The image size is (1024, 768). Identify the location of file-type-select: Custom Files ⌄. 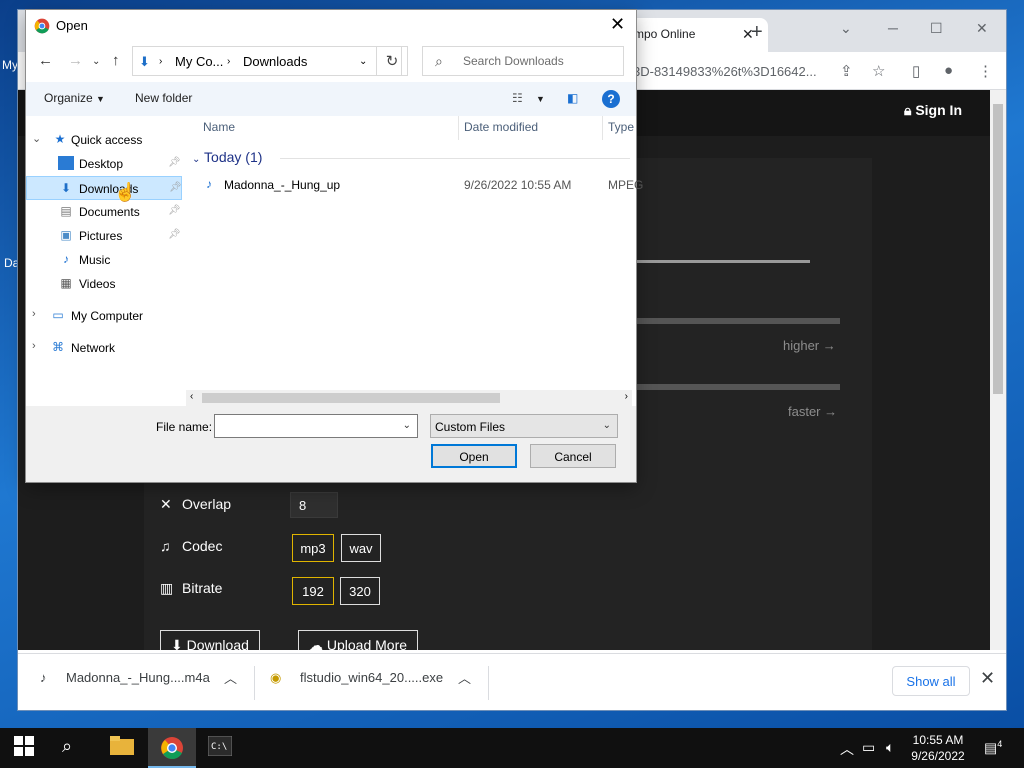
(524, 426).